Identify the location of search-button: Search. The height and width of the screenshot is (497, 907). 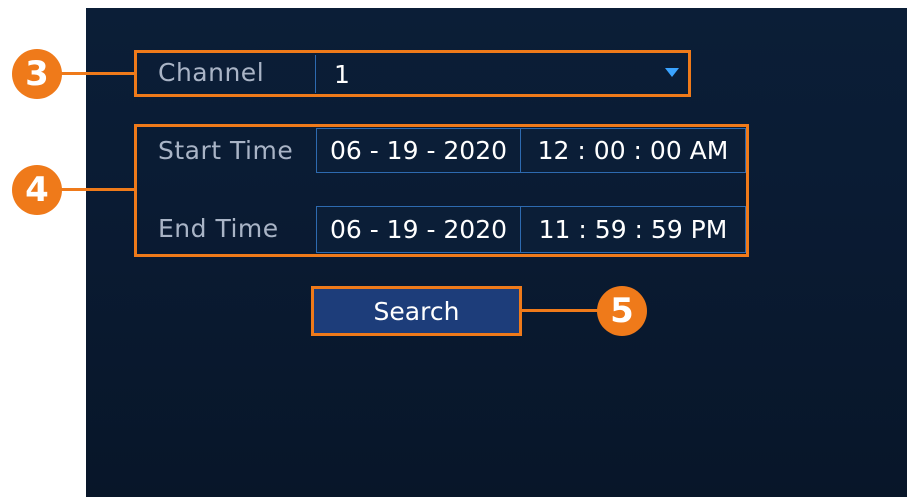
(416, 311).